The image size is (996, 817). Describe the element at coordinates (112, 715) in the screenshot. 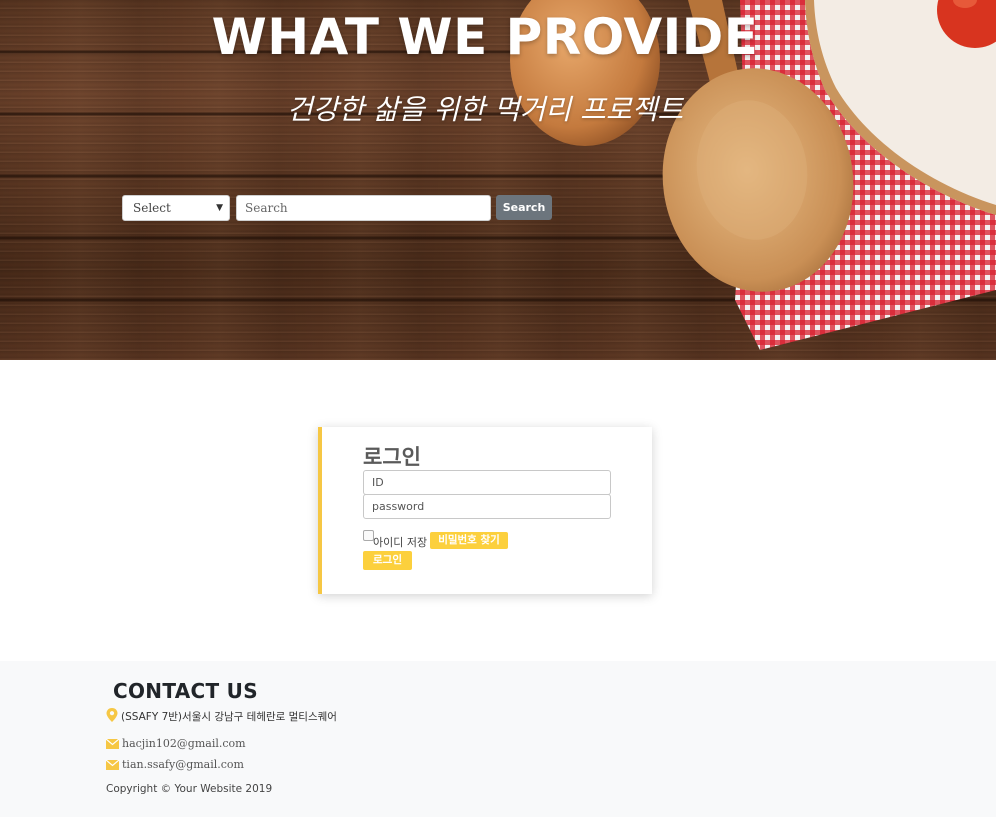

I see `map-pin-icon` at that location.